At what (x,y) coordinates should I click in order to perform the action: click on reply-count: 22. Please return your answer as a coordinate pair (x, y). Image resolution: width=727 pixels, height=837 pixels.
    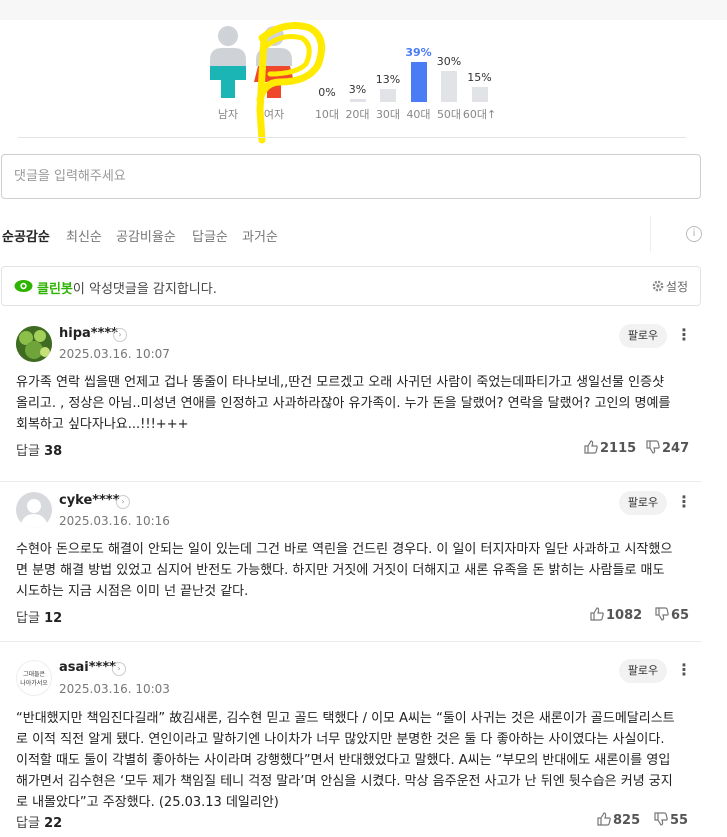
    Looking at the image, I should click on (53, 823).